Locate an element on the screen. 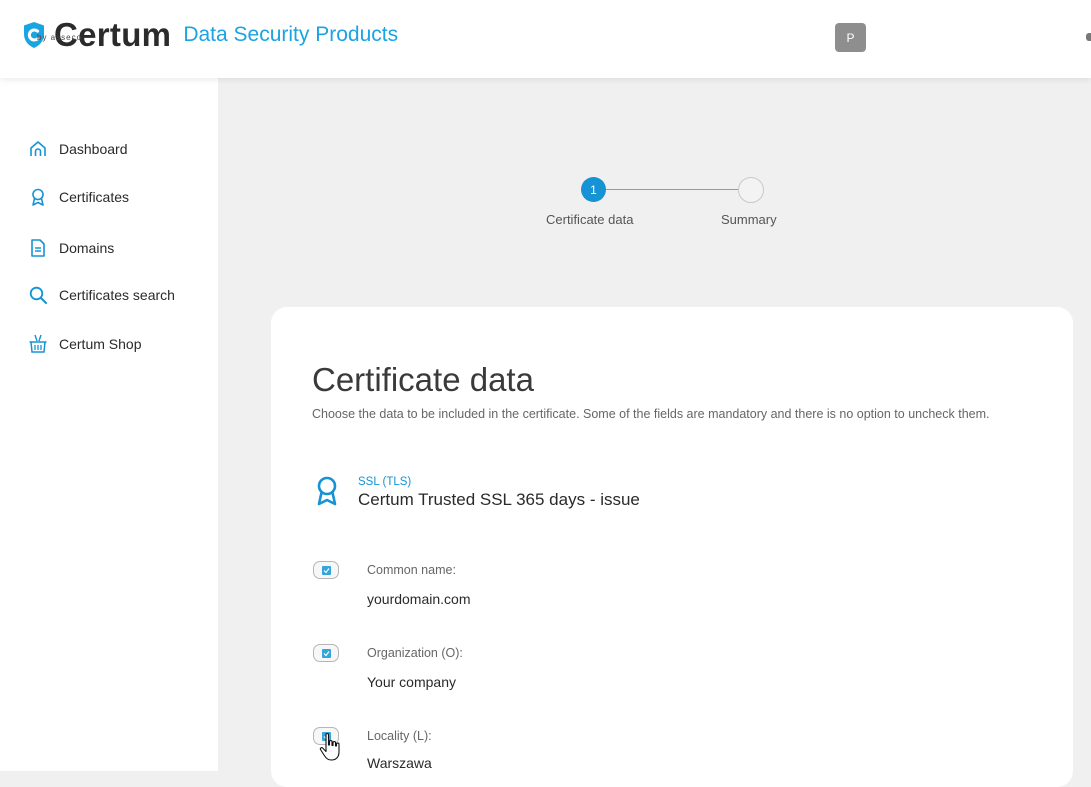 This screenshot has width=1091, height=787. stepper-connector is located at coordinates (672, 189).